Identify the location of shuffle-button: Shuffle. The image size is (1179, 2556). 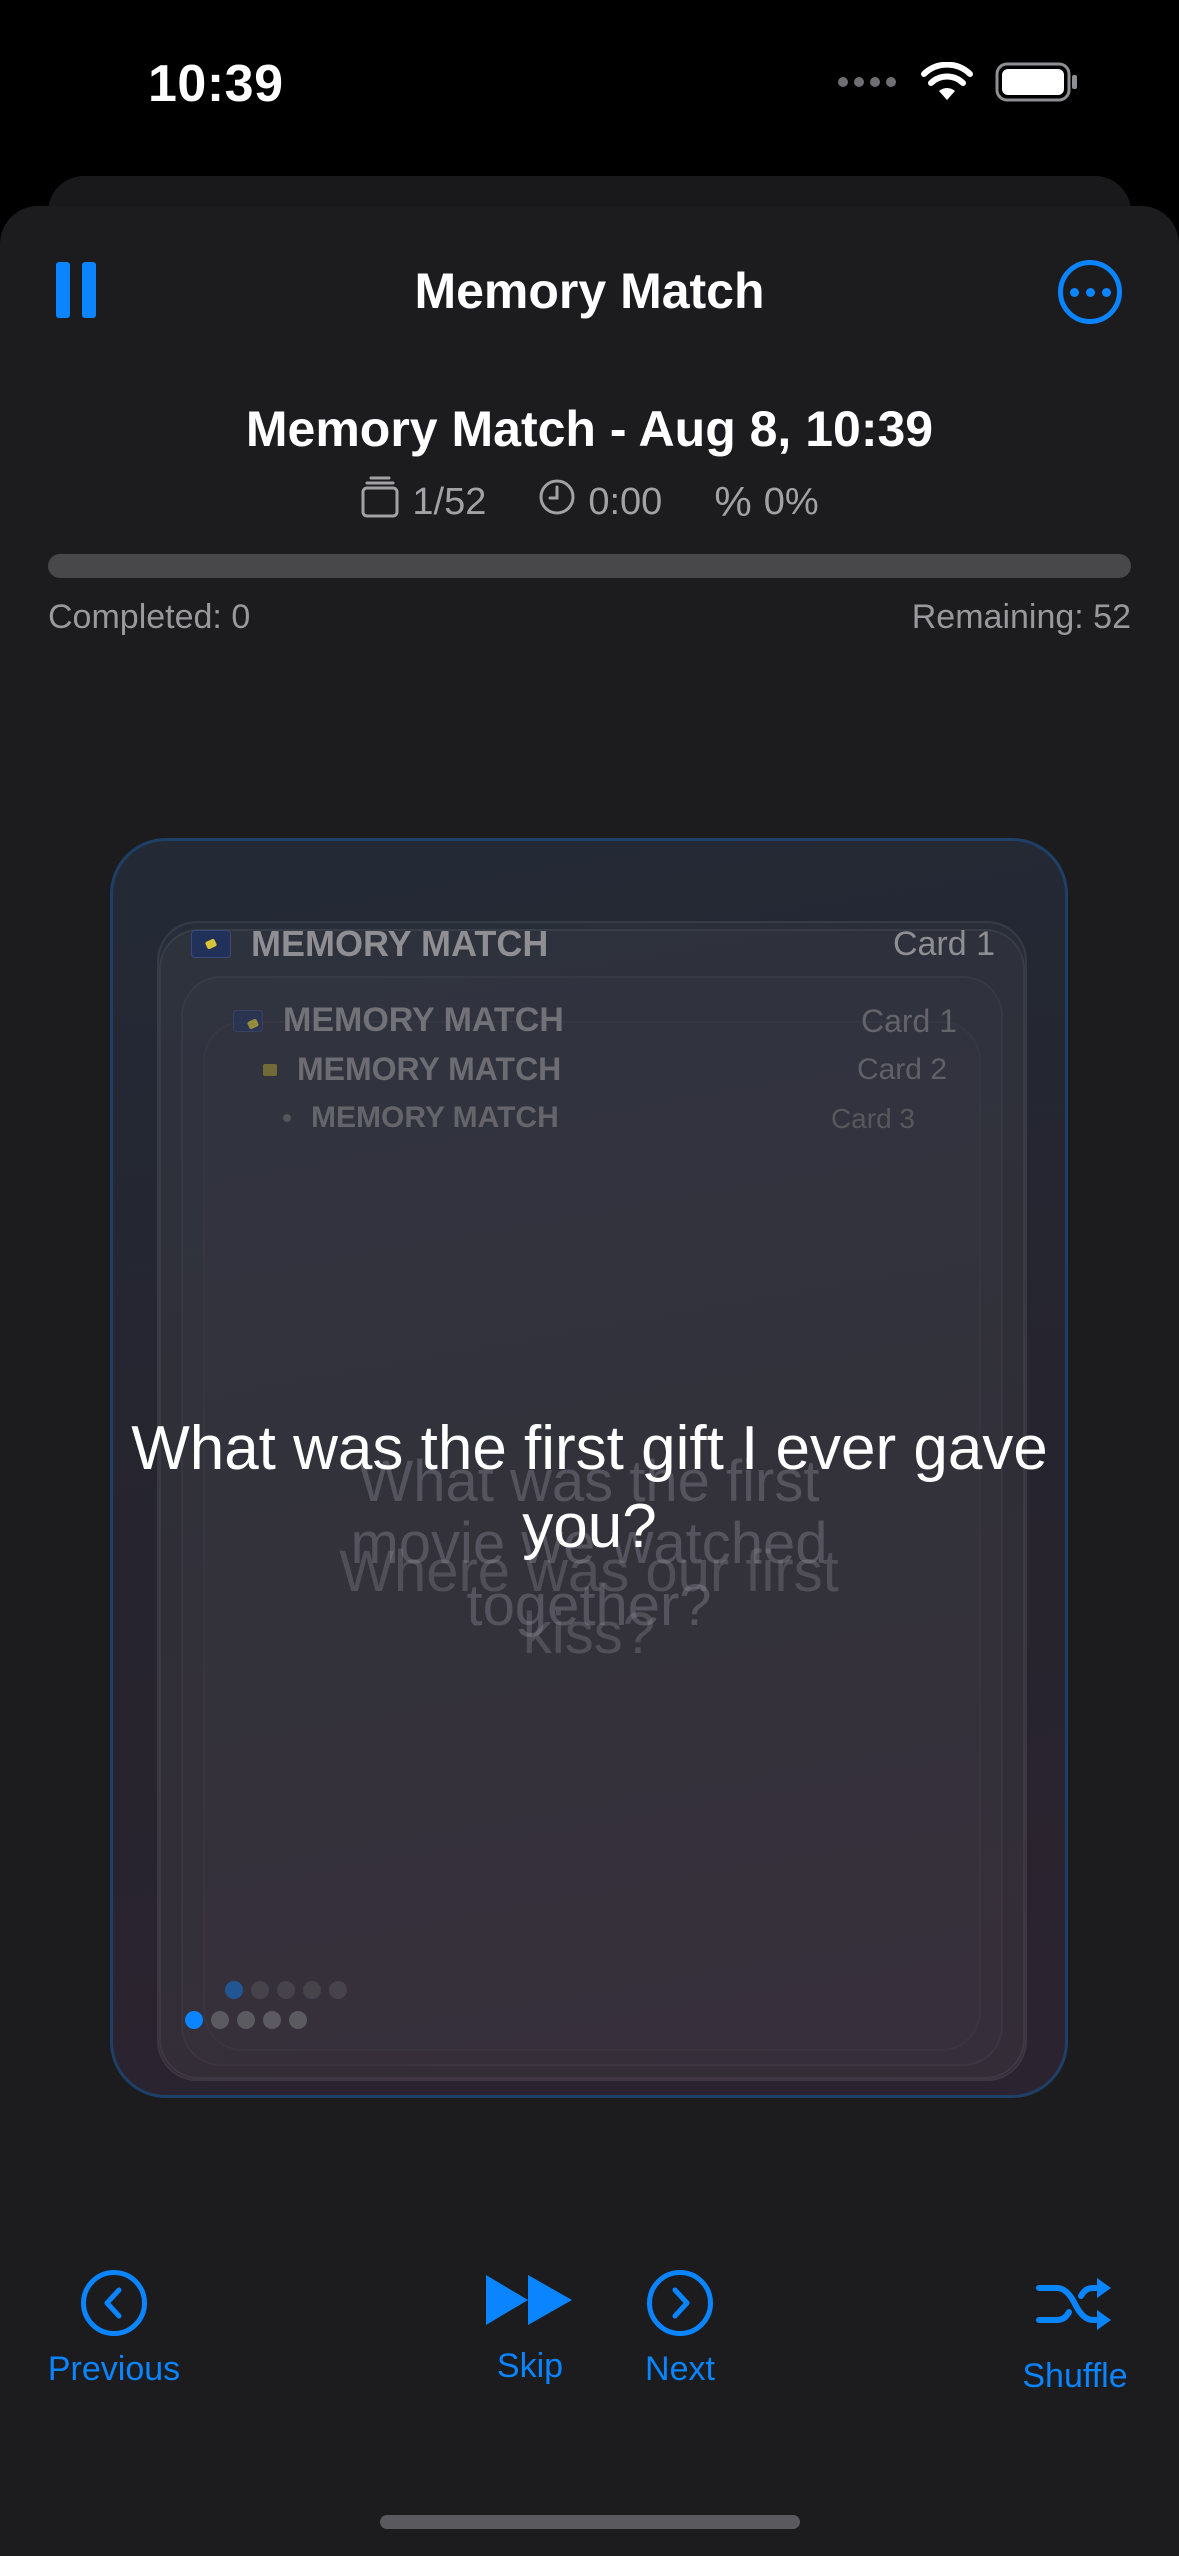
(1075, 2335).